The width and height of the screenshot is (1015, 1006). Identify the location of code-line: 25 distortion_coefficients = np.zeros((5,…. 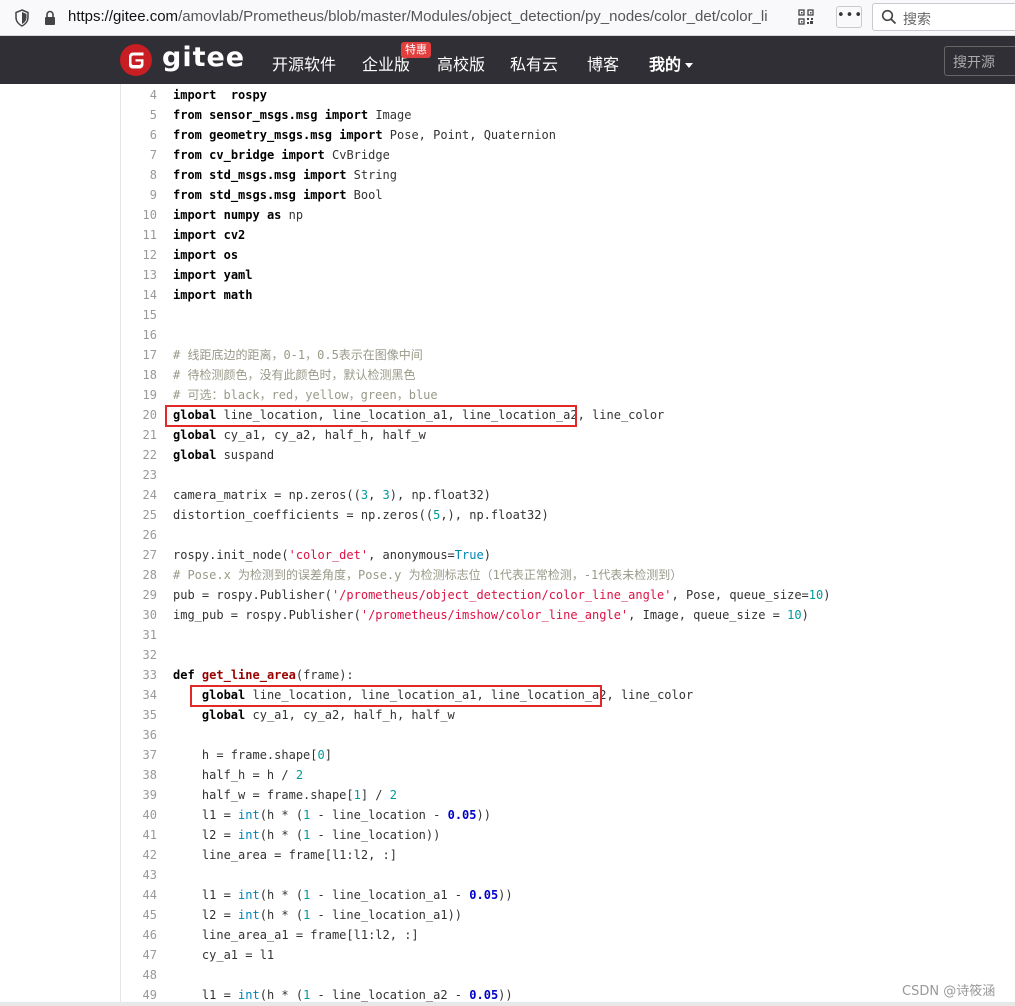
(507, 515).